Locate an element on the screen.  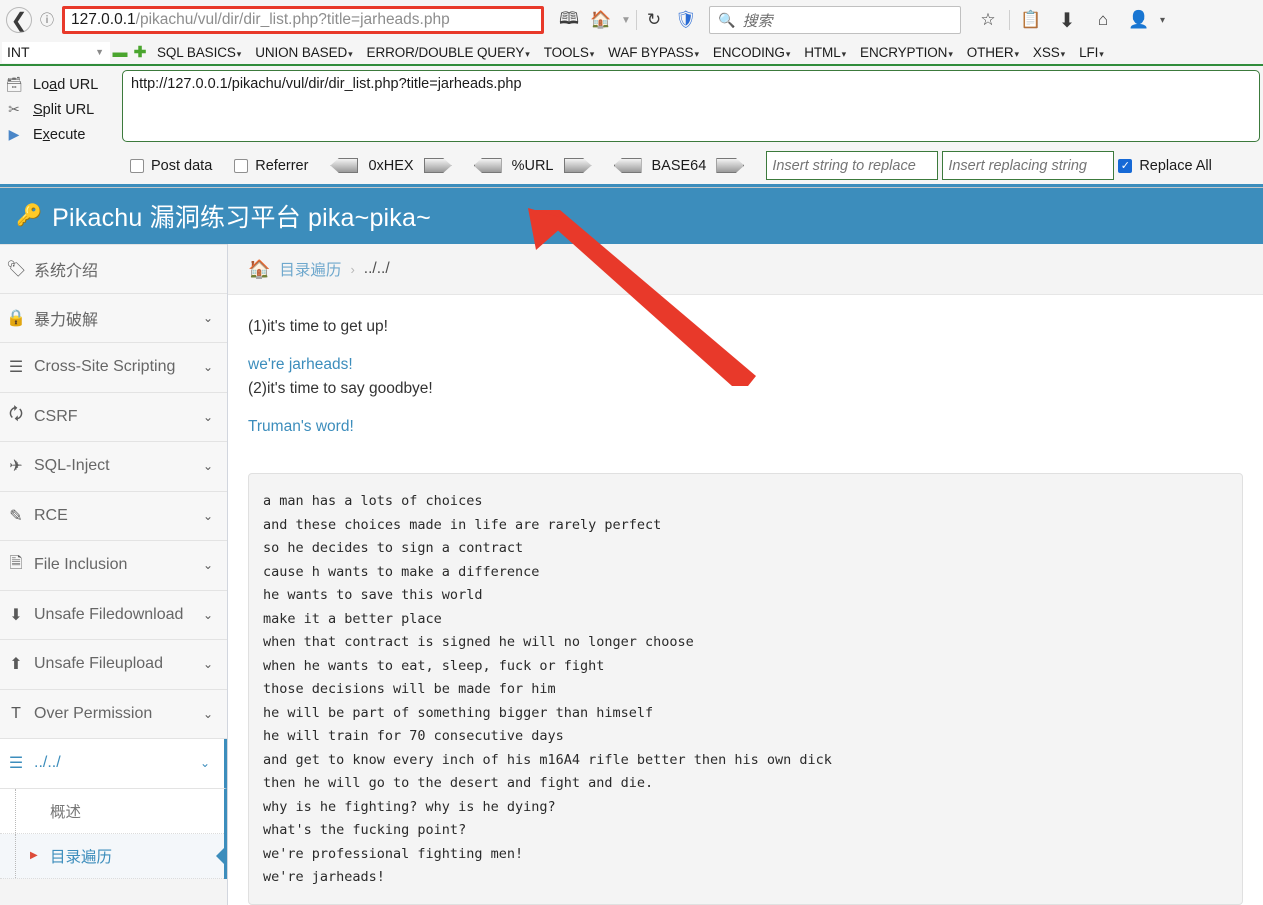
load-url-icon: 🗃 is located at coordinates (14, 84).